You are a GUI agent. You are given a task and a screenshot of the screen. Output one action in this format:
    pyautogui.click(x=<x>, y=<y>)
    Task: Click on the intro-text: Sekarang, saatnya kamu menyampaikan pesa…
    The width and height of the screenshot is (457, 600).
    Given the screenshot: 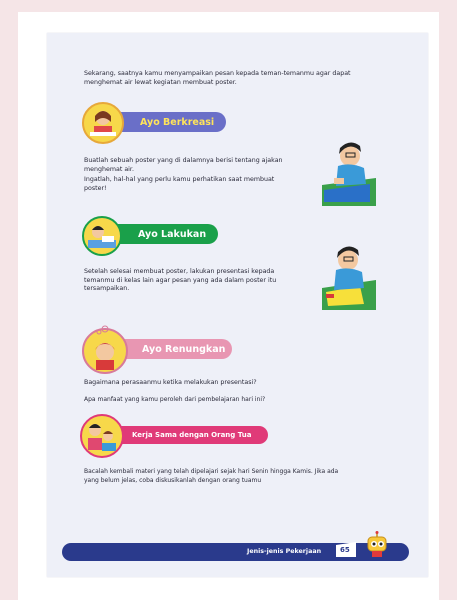 What is the action you would take?
    pyautogui.click(x=244, y=78)
    